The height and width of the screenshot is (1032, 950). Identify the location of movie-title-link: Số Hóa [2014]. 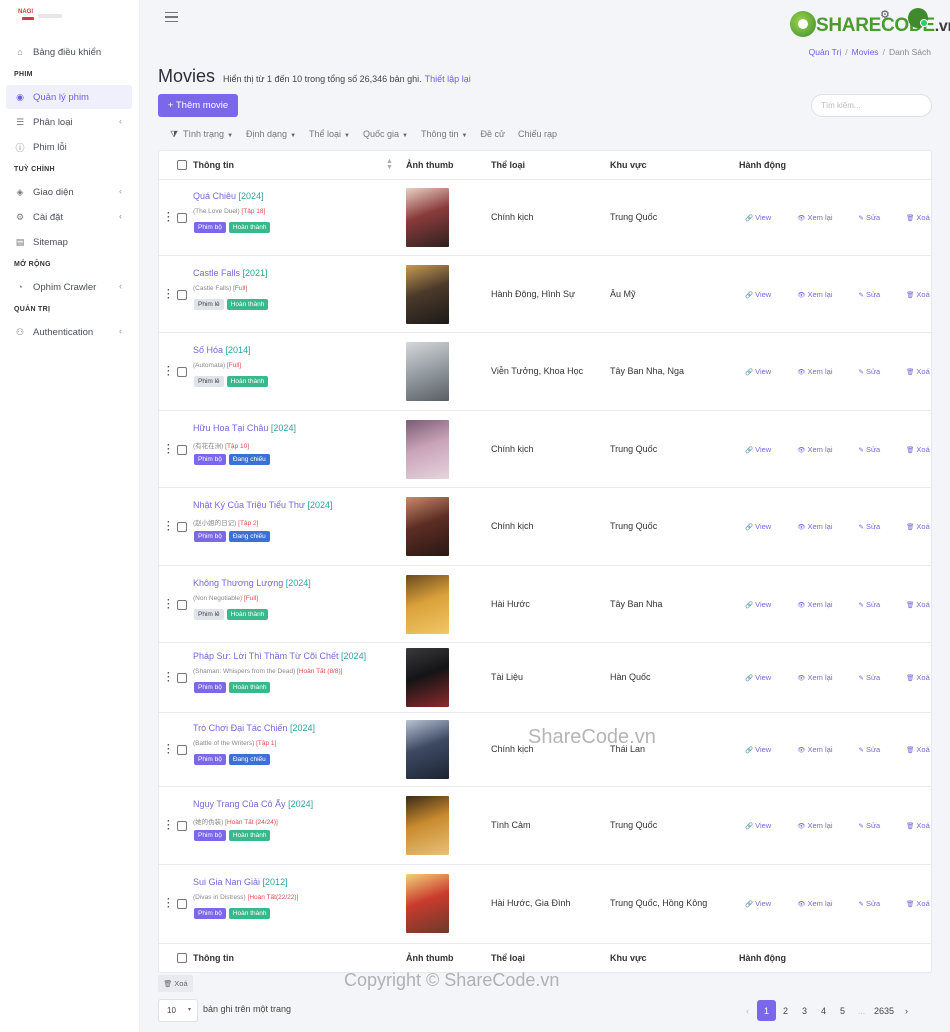
(222, 350).